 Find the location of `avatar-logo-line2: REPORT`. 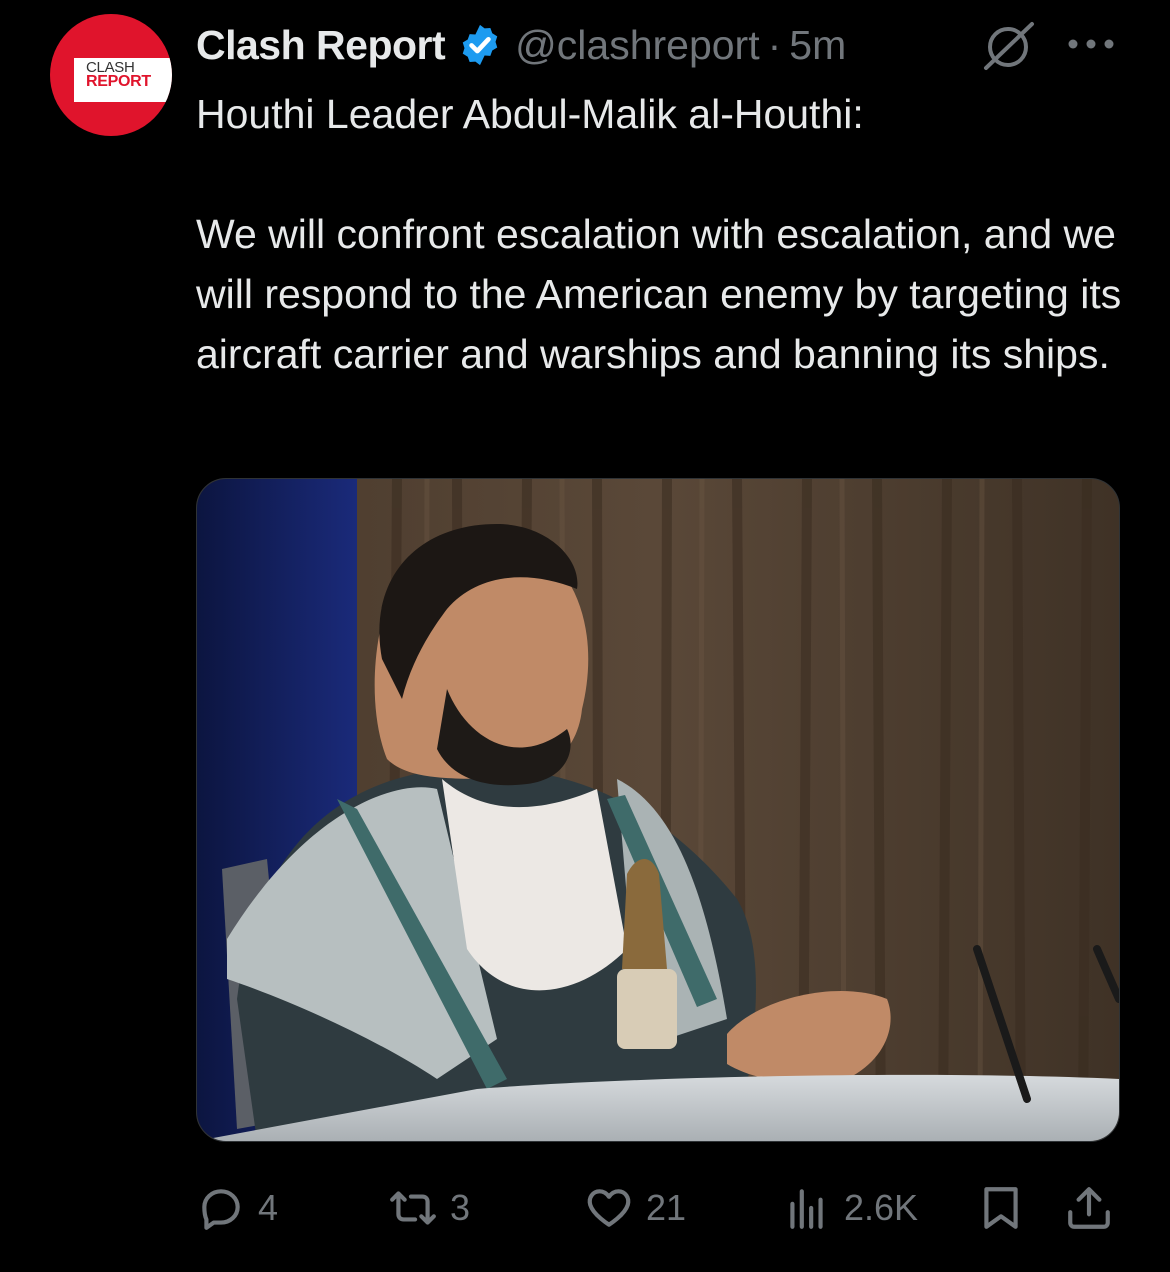

avatar-logo-line2: REPORT is located at coordinates (118, 81).